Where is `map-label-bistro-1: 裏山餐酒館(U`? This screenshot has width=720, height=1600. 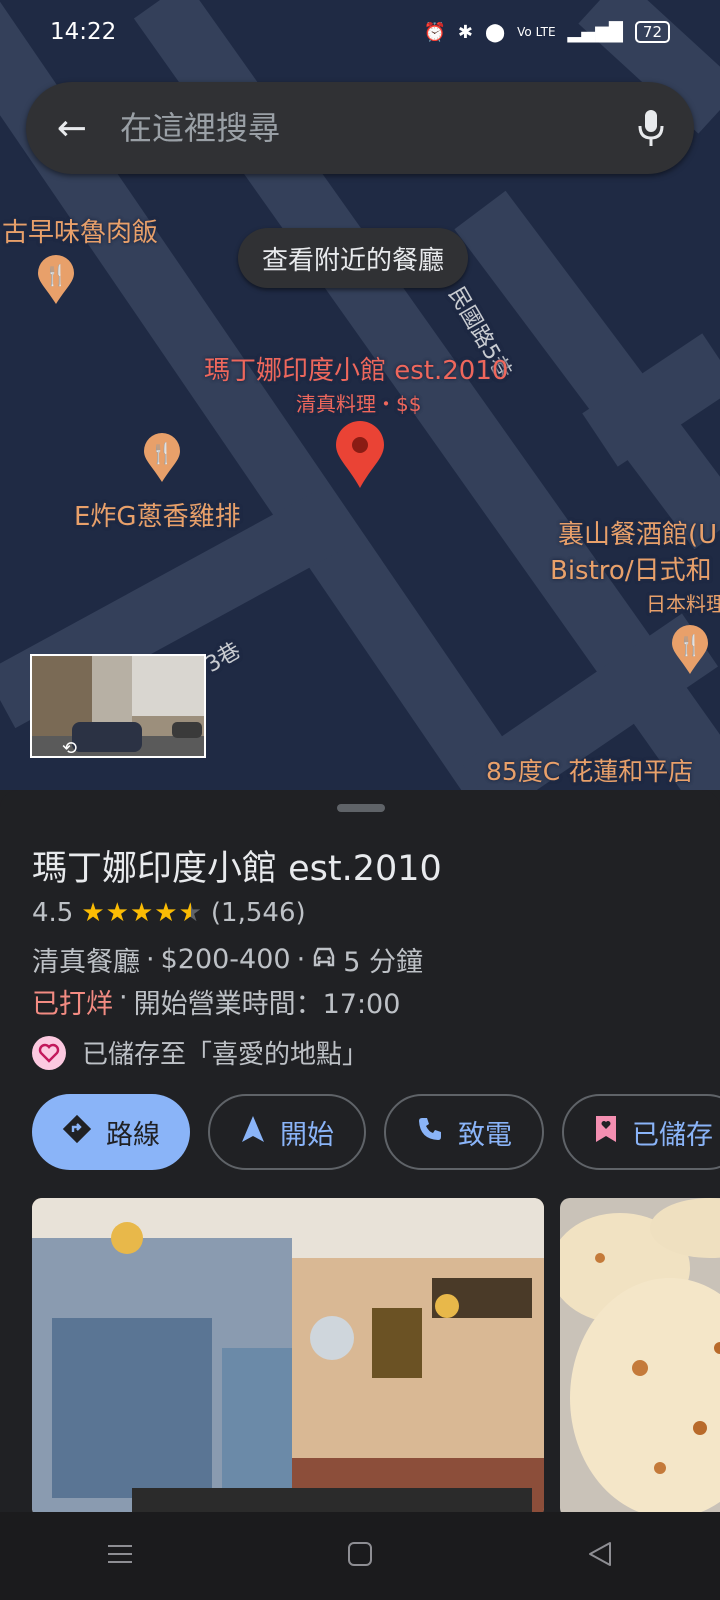
map-label-bistro-1: 裏山餐酒館(U is located at coordinates (637, 532).